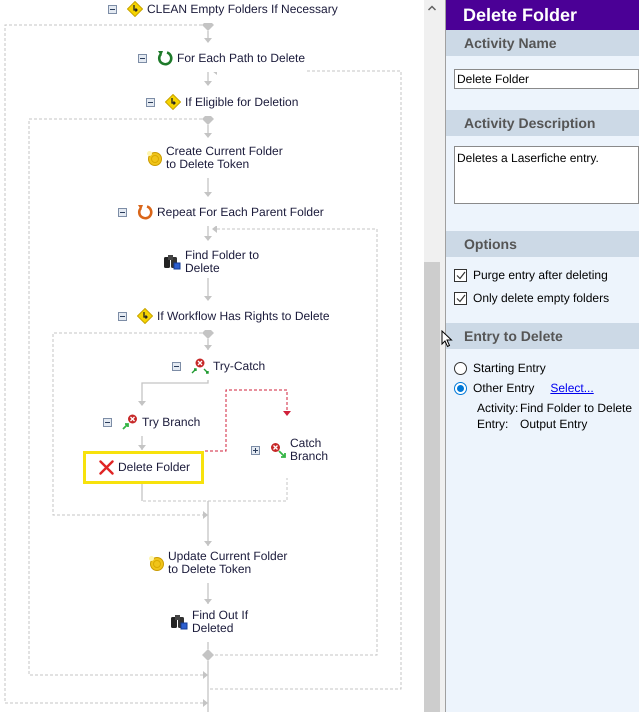  I want to click on activity-label: Try-Catch, so click(239, 366).